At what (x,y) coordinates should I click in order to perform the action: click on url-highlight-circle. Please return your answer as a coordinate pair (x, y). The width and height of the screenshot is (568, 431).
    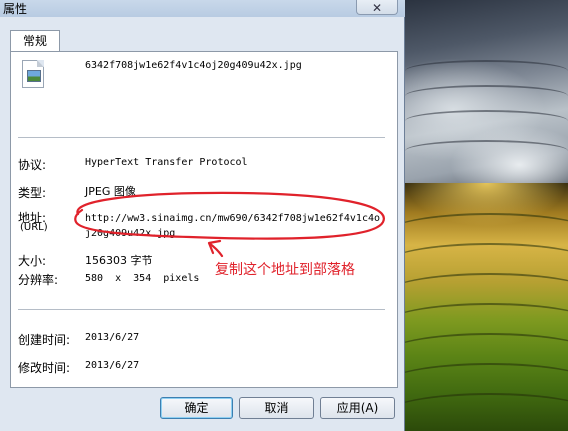
    Looking at the image, I should click on (229, 215).